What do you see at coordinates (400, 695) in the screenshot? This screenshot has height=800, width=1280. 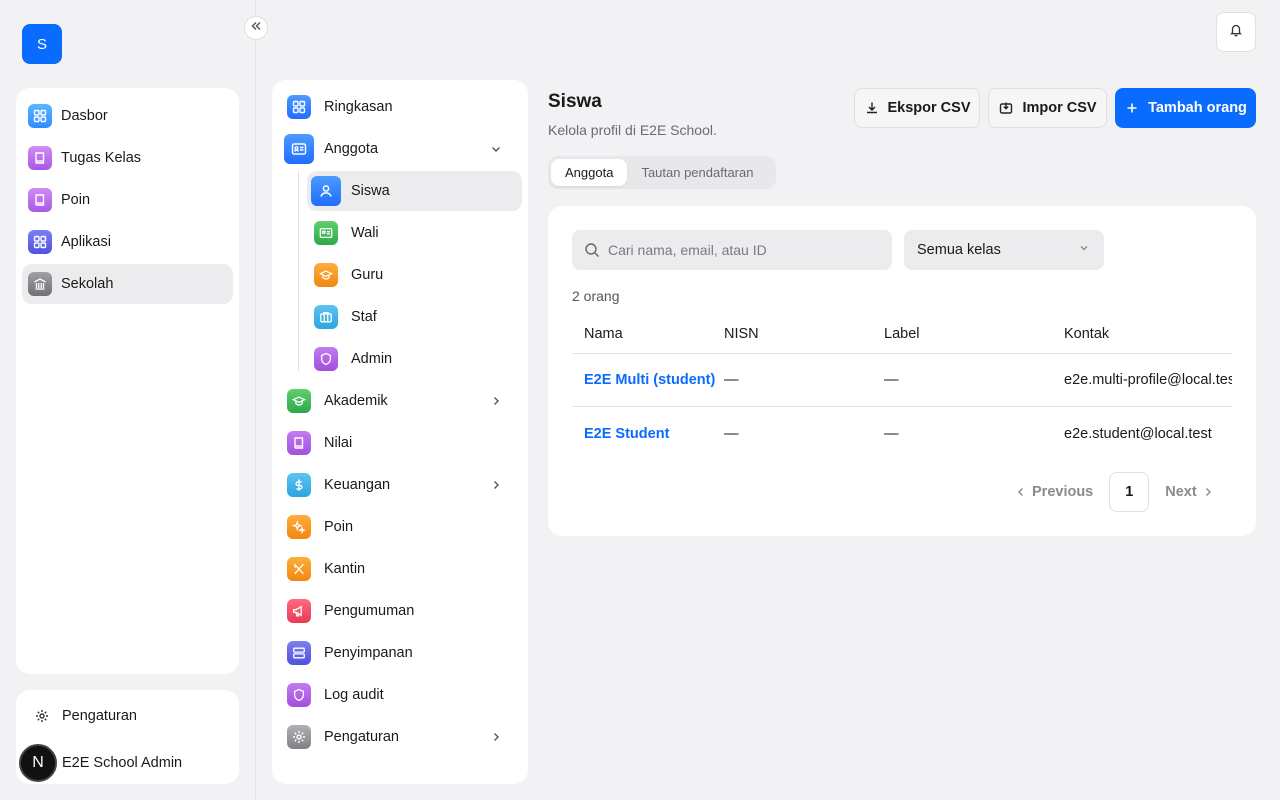 I see `subnav-item-log-audit: Log audit` at bounding box center [400, 695].